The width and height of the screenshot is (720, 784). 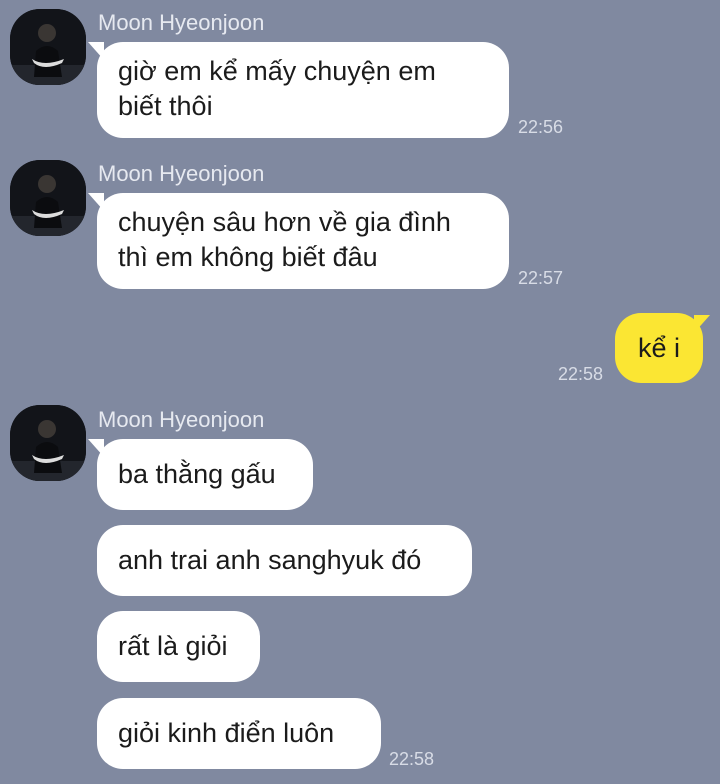 I want to click on message-bubble: giỏi kinh điển luôn, so click(x=239, y=733).